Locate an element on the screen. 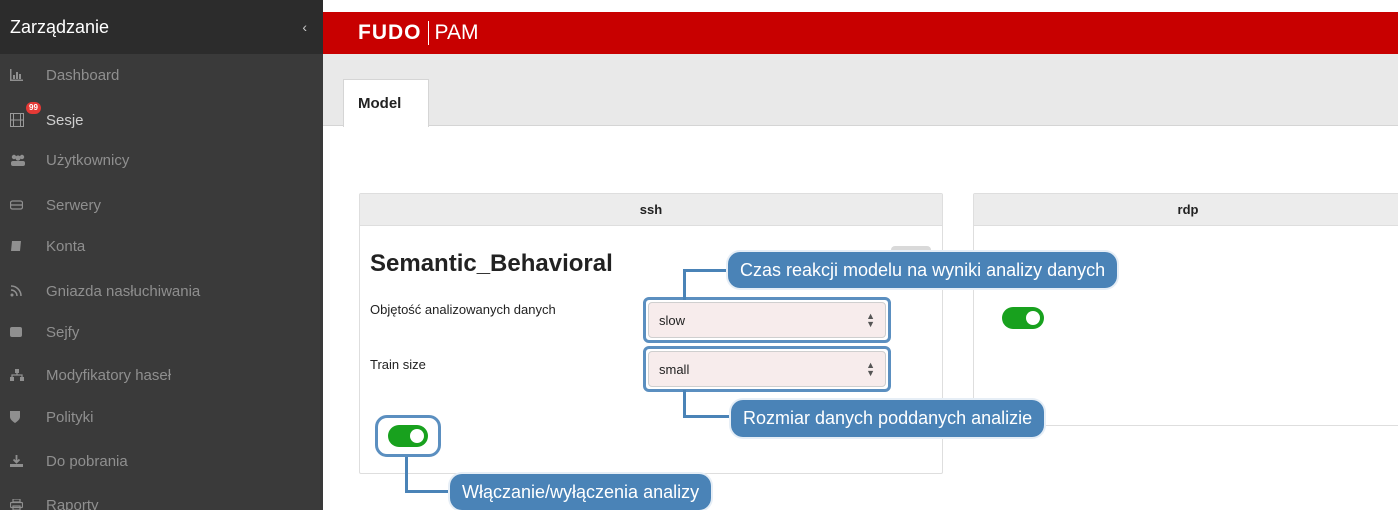 The height and width of the screenshot is (510, 1398). sessions-count-badge: 99 is located at coordinates (33, 108).